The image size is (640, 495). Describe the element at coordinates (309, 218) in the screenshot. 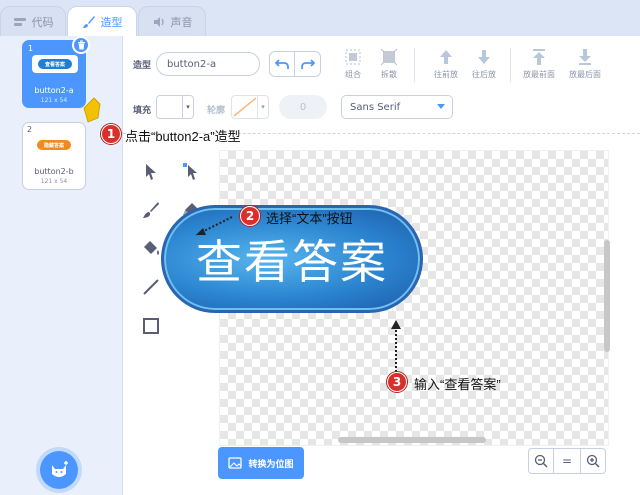

I see `step-text-2: 选择“文本”按钮` at that location.